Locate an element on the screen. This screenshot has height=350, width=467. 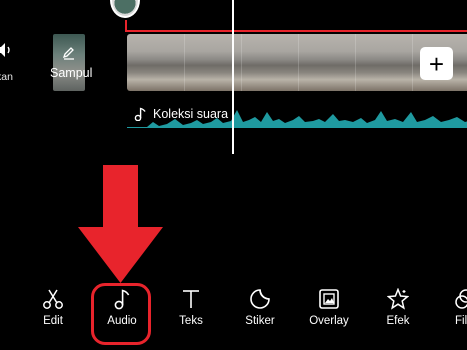
sticker-icon is located at coordinates (260, 299).